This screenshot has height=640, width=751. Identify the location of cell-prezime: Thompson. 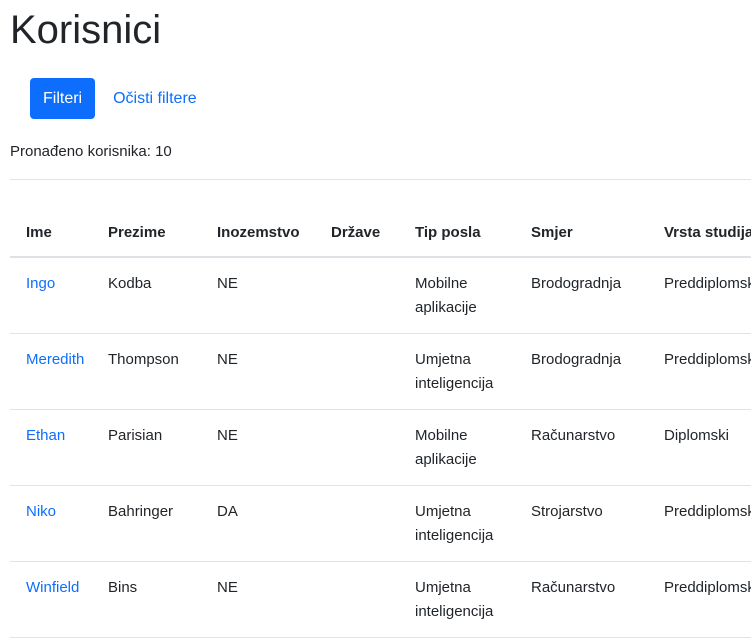
(146, 371).